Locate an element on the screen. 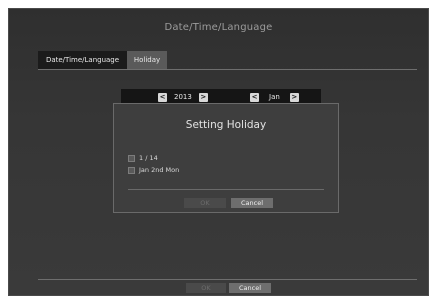  tab-holiday: Holiday is located at coordinates (147, 60).